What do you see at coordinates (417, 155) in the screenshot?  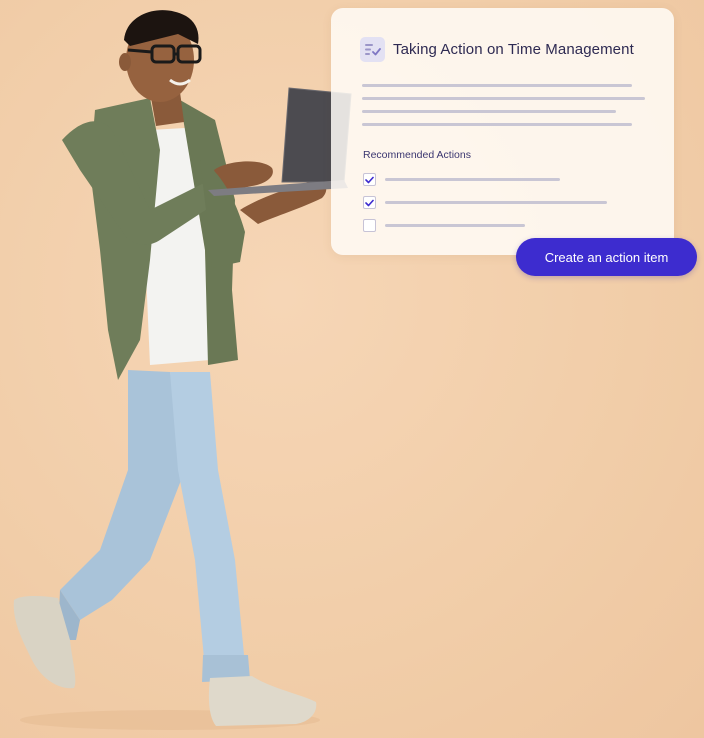 I see `recommended-actions-label: Recommended Actions` at bounding box center [417, 155].